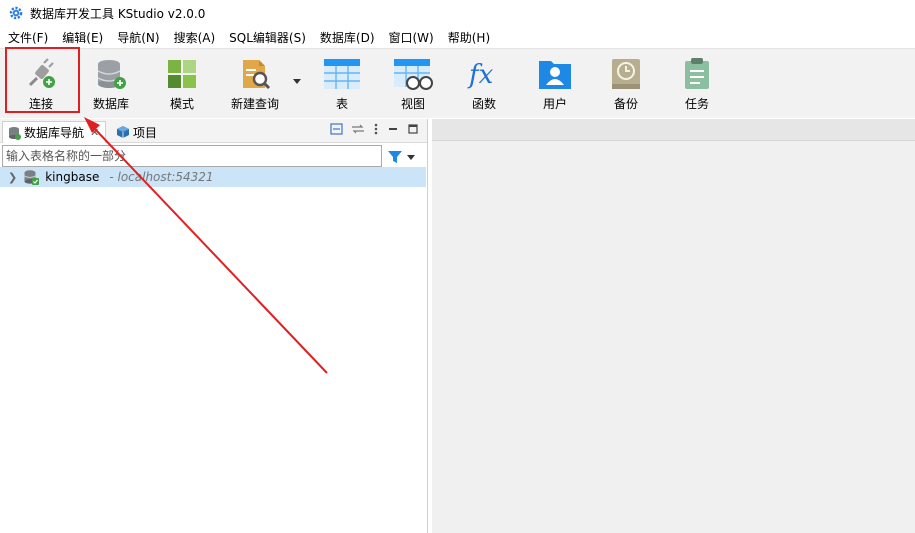  What do you see at coordinates (16, 13) in the screenshot?
I see `gear-app-icon` at bounding box center [16, 13].